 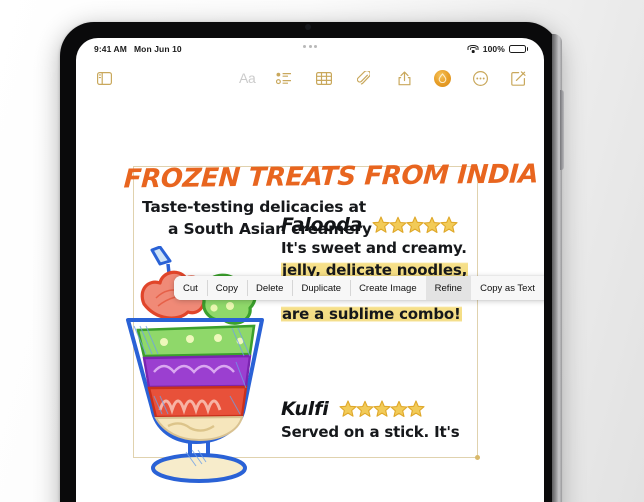 I want to click on entry-body: Served on a stick. It's, so click(x=412, y=433).